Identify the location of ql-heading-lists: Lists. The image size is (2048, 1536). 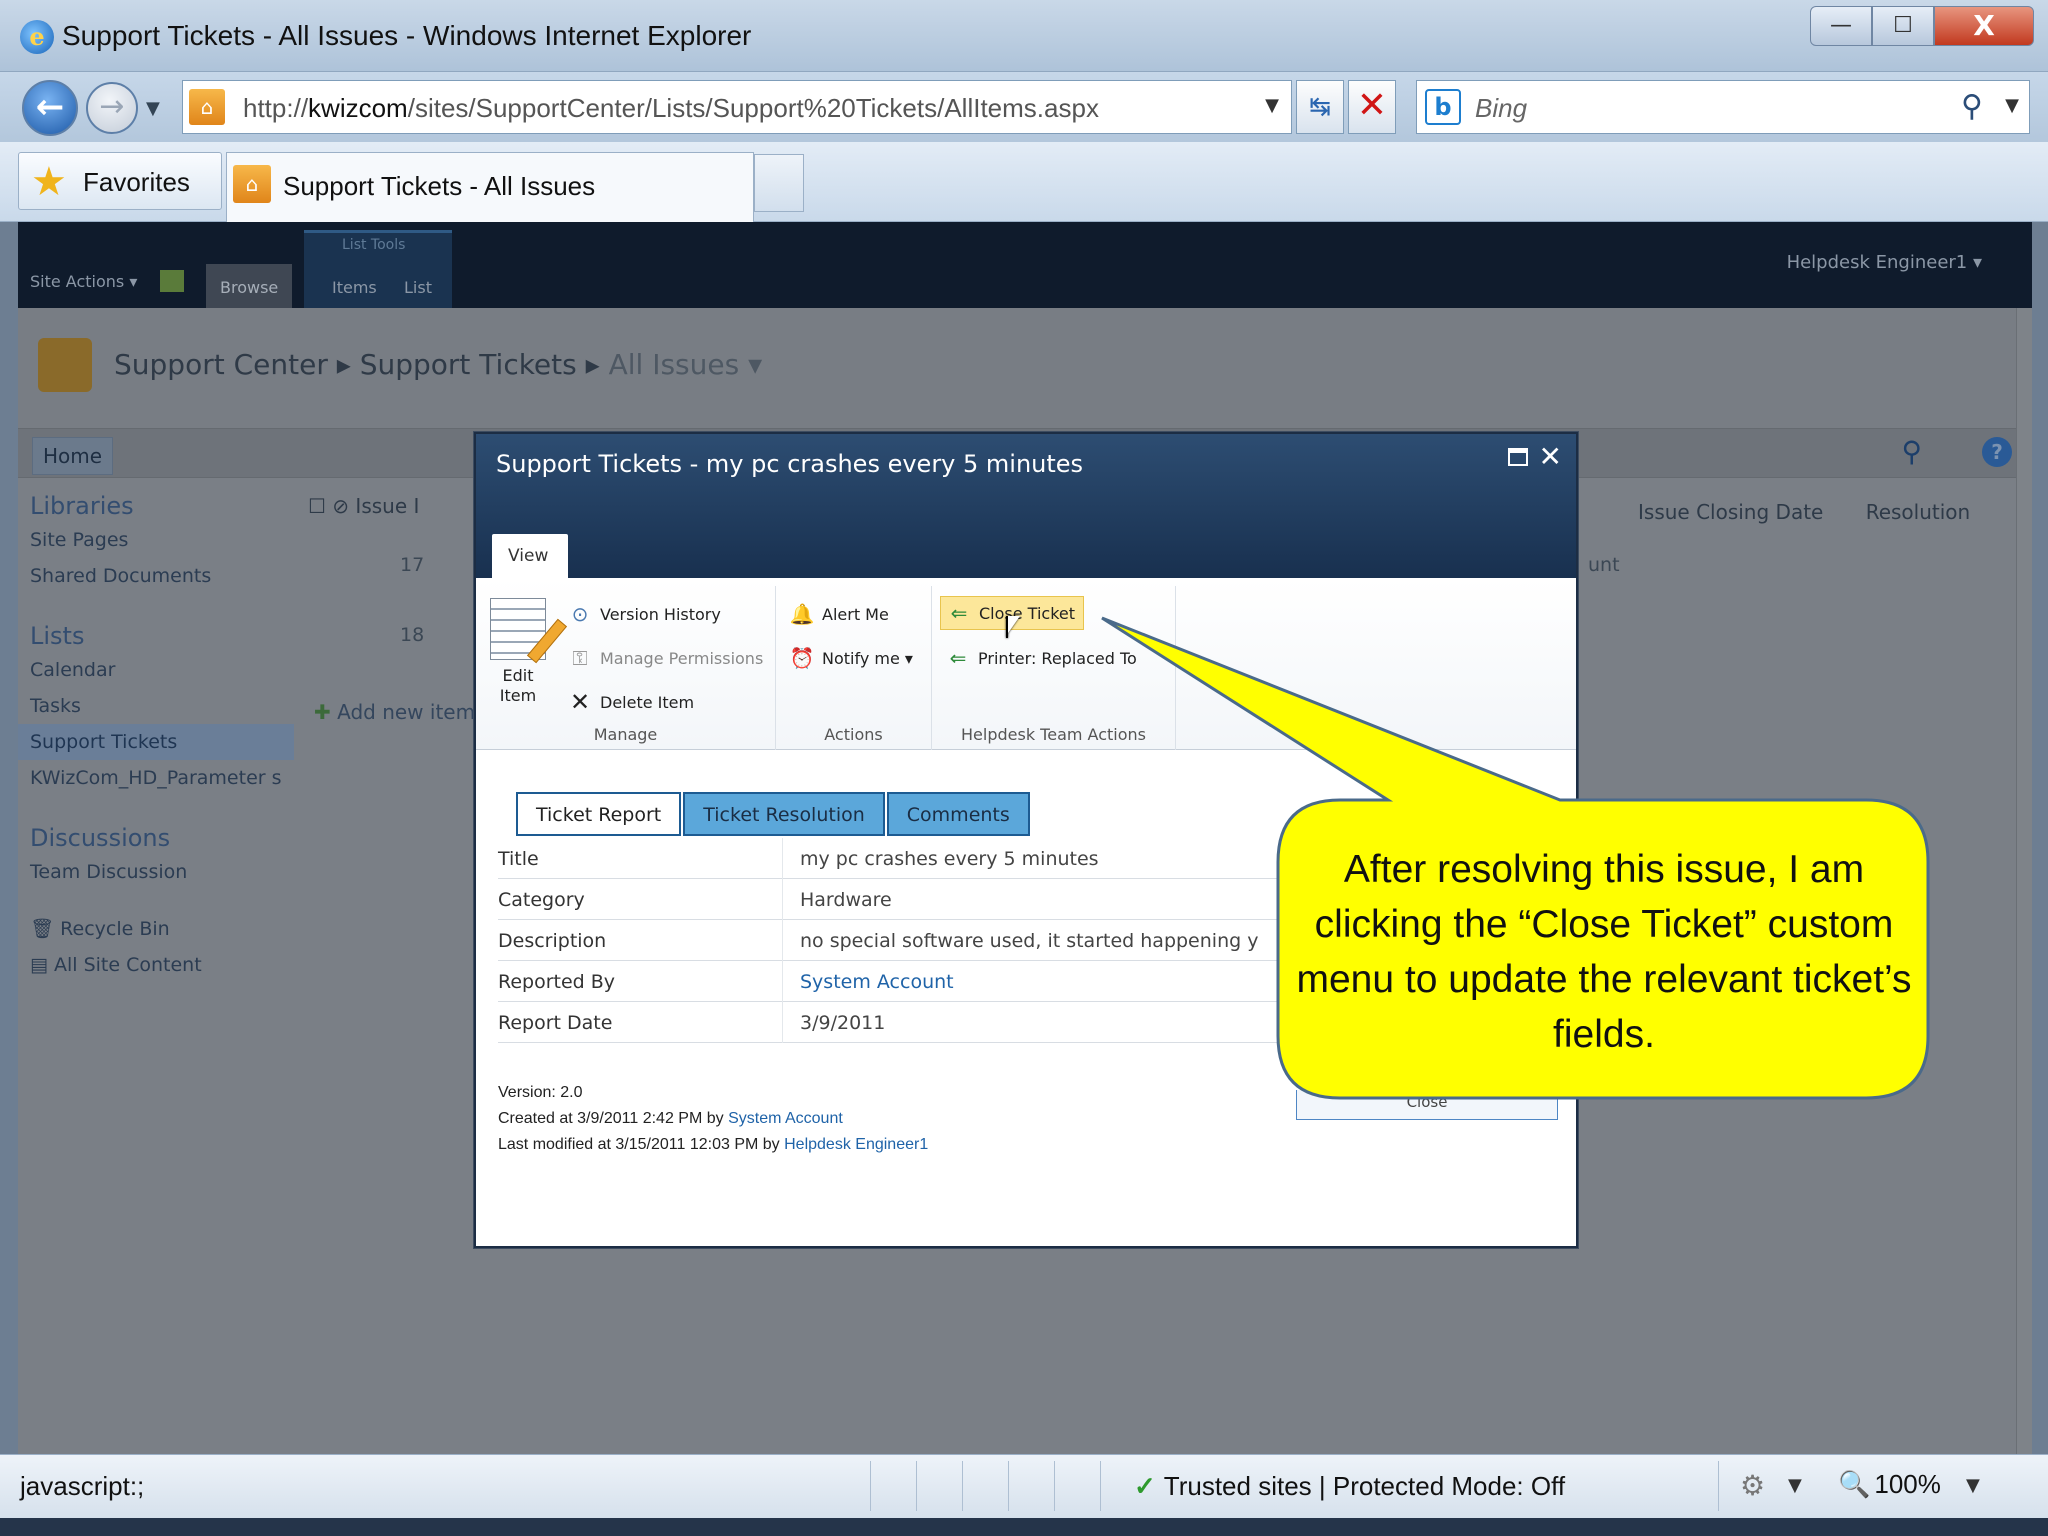
(156, 633).